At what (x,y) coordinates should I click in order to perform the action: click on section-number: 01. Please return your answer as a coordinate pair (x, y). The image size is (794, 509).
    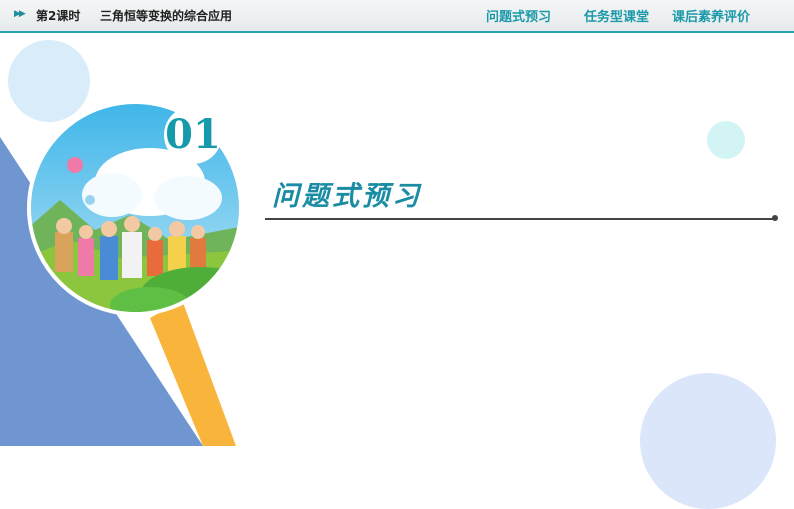
    Looking at the image, I should click on (193, 135).